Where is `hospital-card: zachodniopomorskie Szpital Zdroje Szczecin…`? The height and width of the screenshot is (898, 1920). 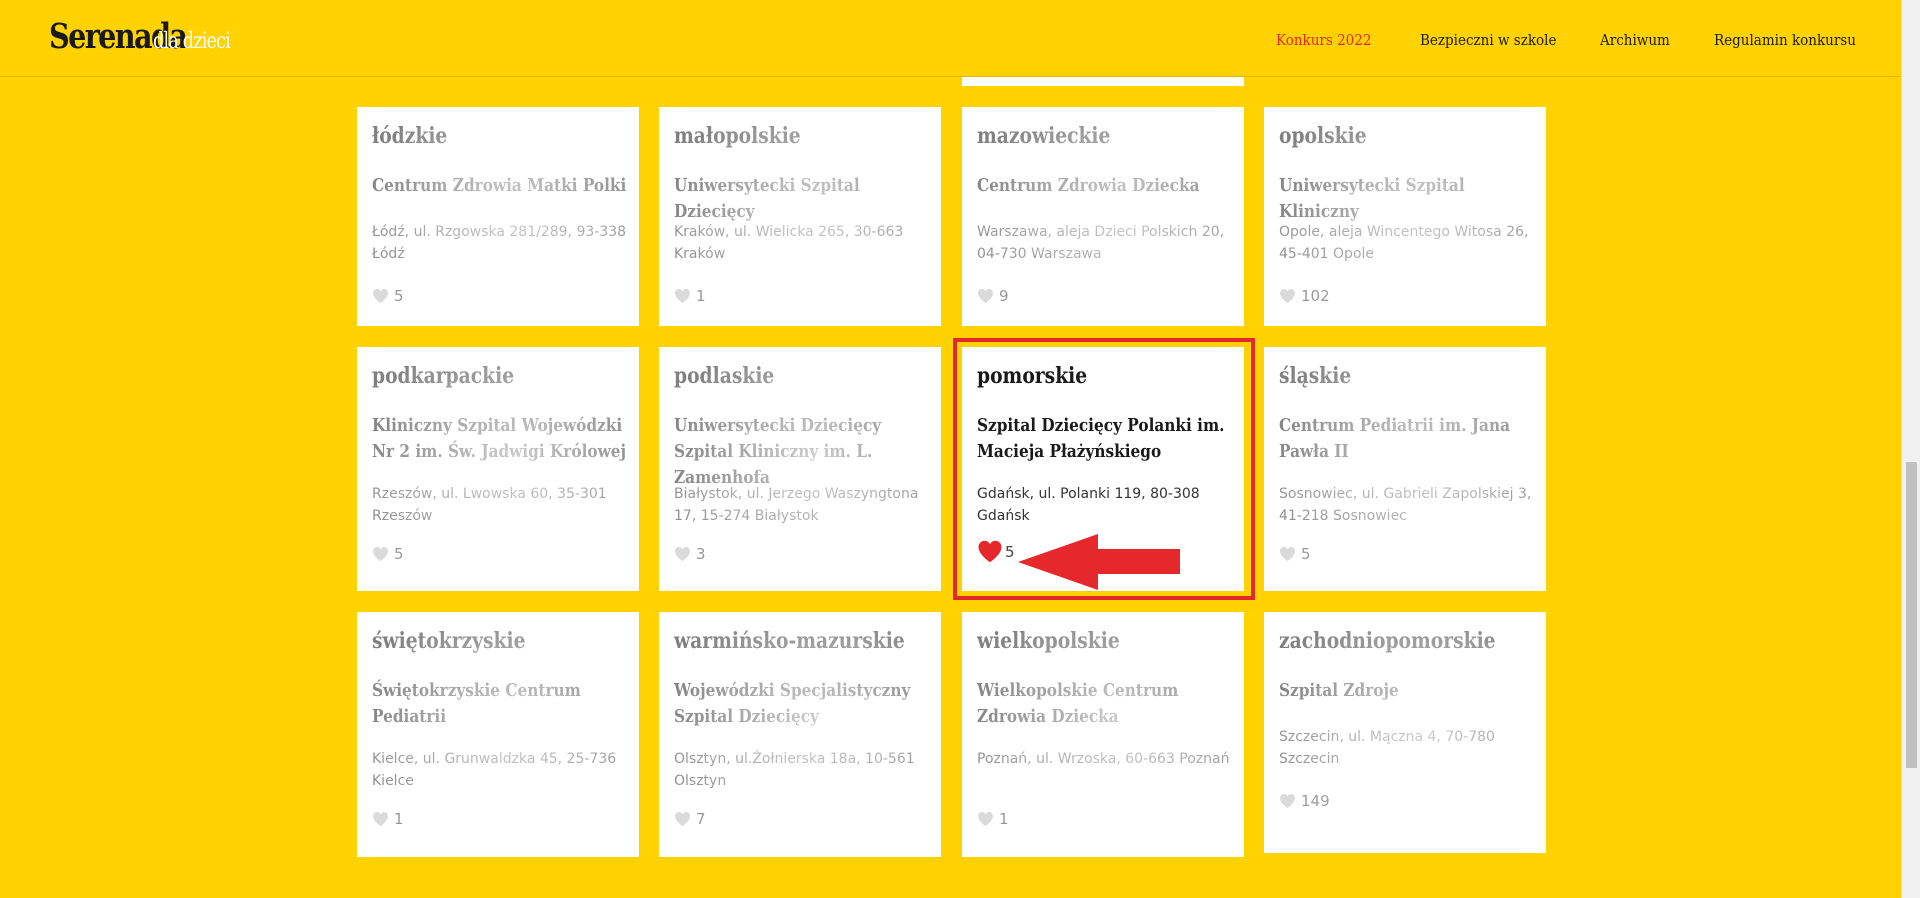 hospital-card: zachodniopomorskie Szpital Zdroje Szczecin… is located at coordinates (1405, 732).